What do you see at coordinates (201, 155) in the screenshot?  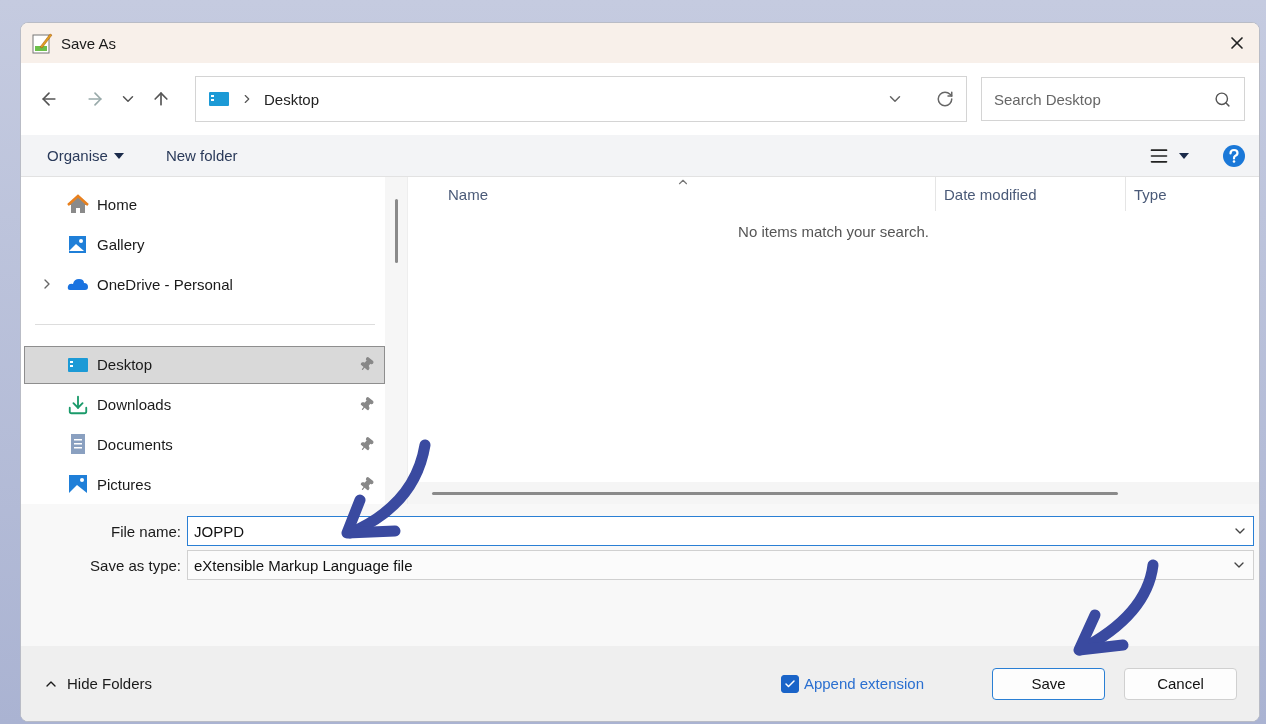 I see `new-folder-button: New folder` at bounding box center [201, 155].